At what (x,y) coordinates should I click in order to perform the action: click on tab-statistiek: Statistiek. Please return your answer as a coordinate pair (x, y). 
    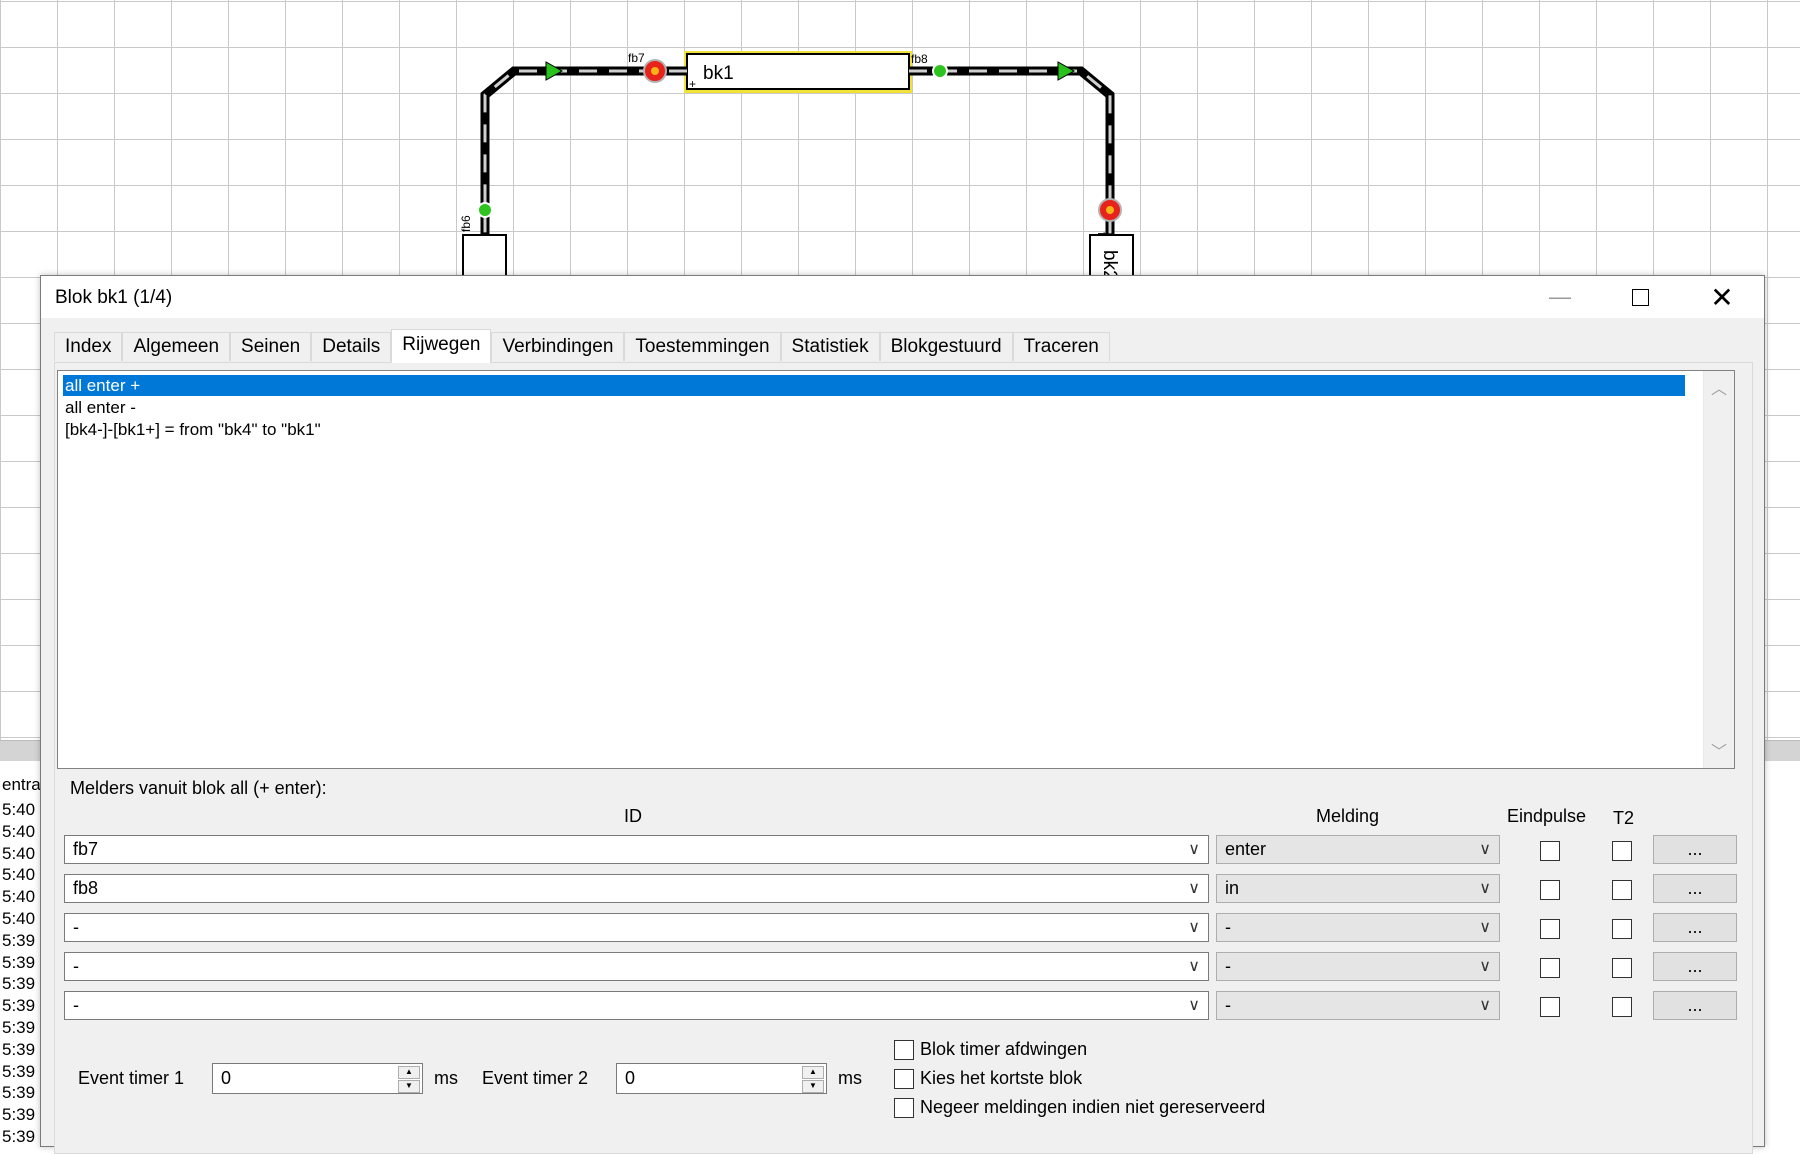
    Looking at the image, I should click on (830, 346).